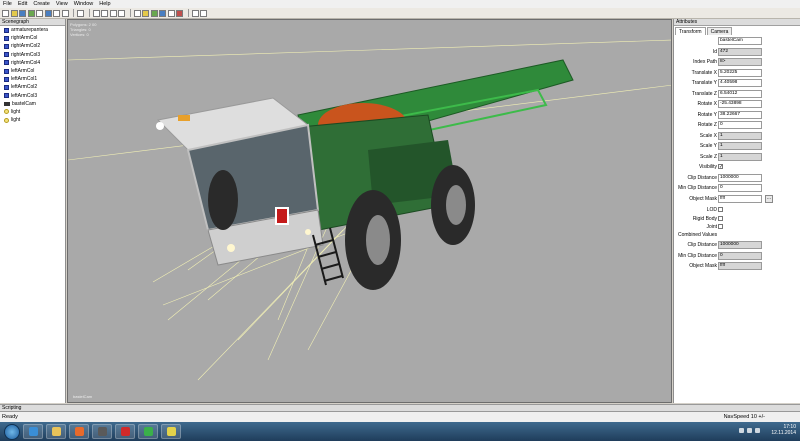 Image resolution: width=800 pixels, height=441 pixels. I want to click on paste-icon, so click(65, 13).